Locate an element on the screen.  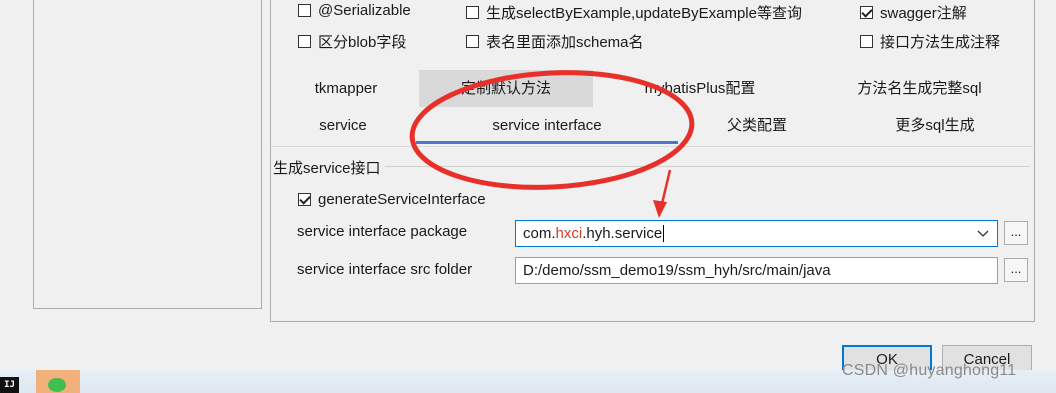
tab-full-sql-method-names: 方法名生成完整sql is located at coordinates (919, 88).